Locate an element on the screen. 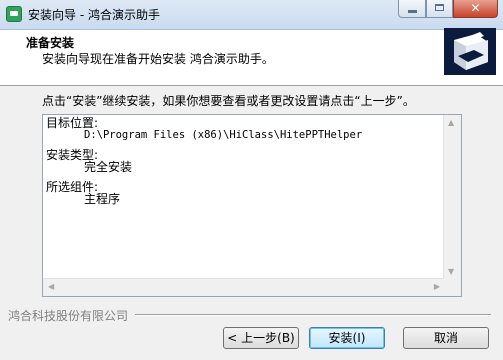 The width and height of the screenshot is (503, 360). scroll-right-icon: ▶ is located at coordinates (437, 287).